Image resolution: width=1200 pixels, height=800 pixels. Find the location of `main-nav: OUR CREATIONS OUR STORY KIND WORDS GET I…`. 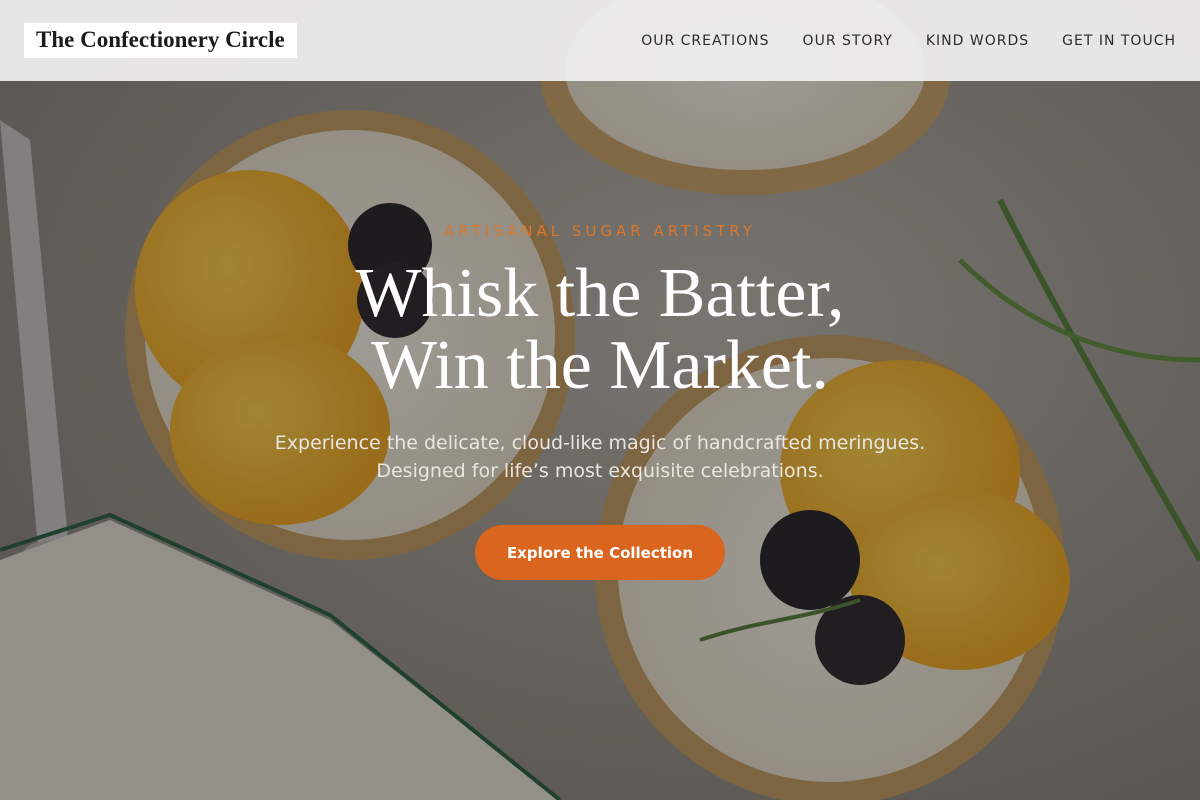

main-nav: OUR CREATIONS OUR STORY KIND WORDS GET I… is located at coordinates (908, 41).